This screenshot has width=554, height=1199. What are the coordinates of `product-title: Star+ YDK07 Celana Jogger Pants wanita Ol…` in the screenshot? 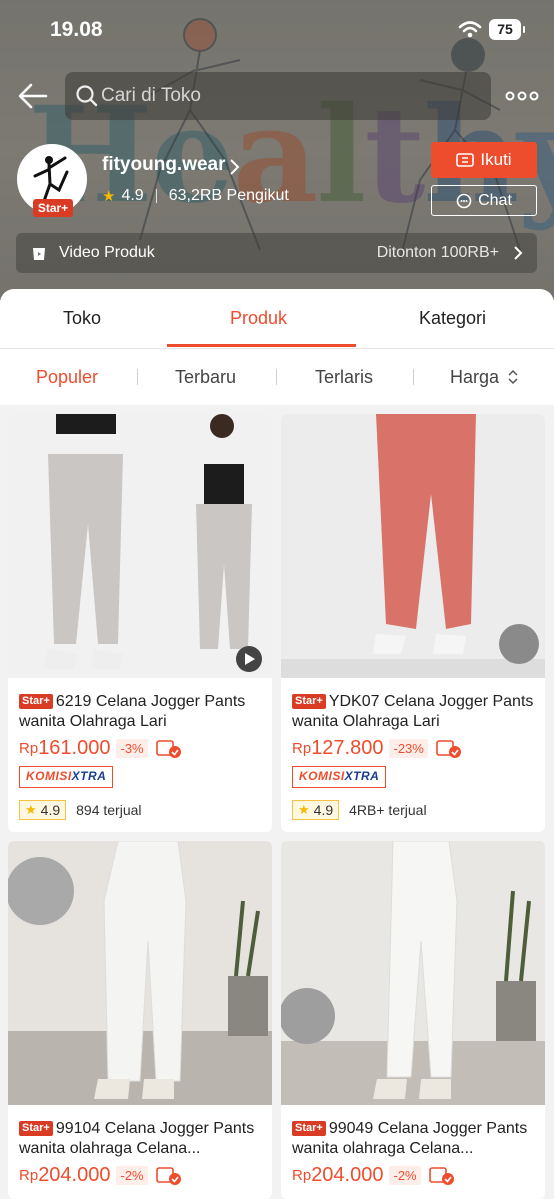 It's located at (413, 711).